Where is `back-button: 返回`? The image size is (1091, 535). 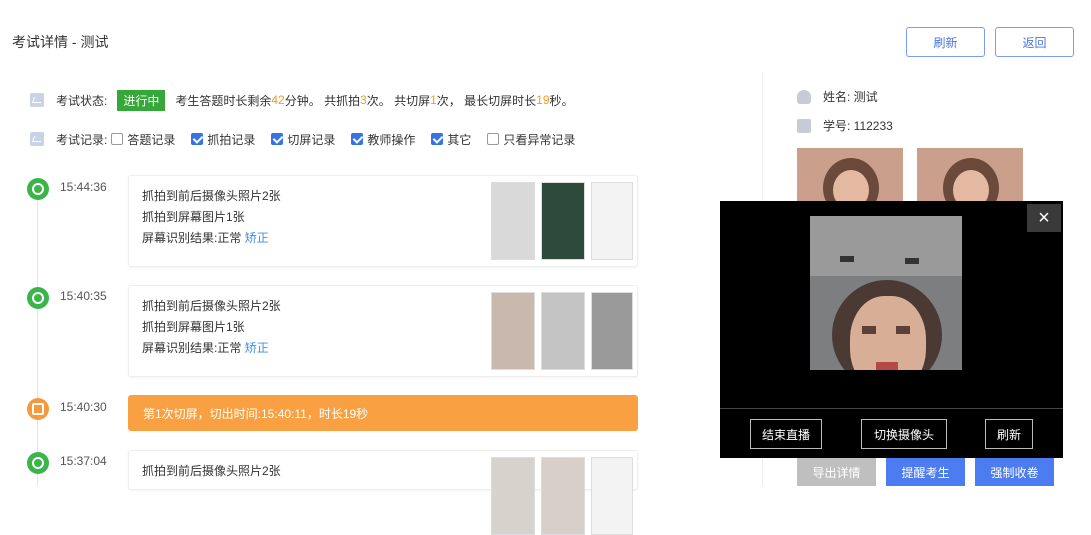
back-button: 返回 is located at coordinates (1034, 42).